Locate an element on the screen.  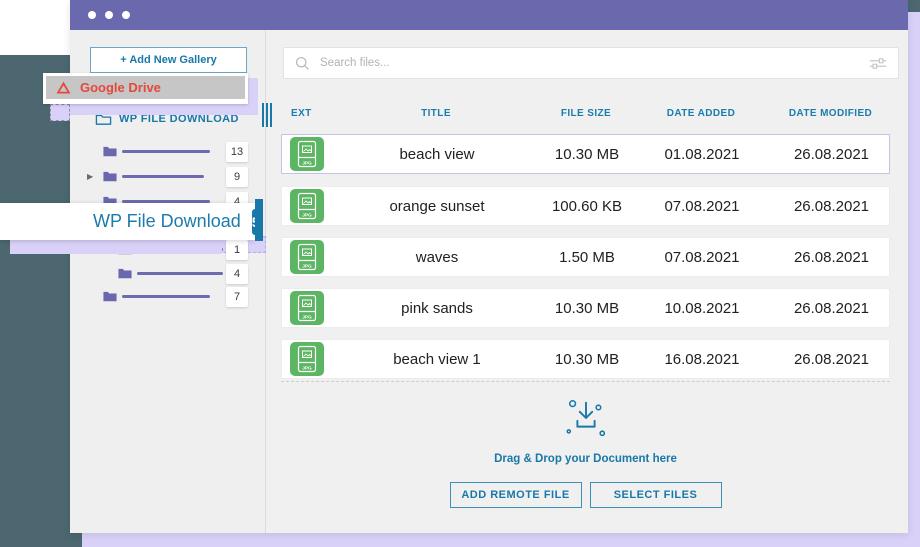
select-files-button: SELECT FILES is located at coordinates (655, 495).